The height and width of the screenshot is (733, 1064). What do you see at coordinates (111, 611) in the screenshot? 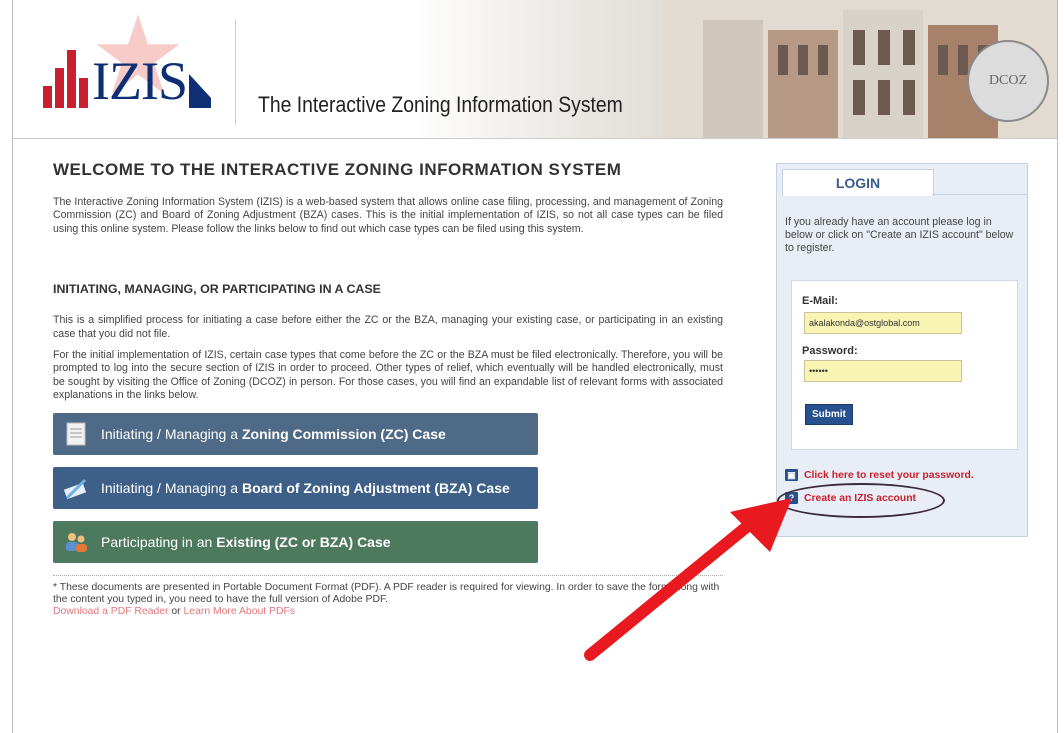
I see `download-pdf-reader-link: Download a PDF Reader` at bounding box center [111, 611].